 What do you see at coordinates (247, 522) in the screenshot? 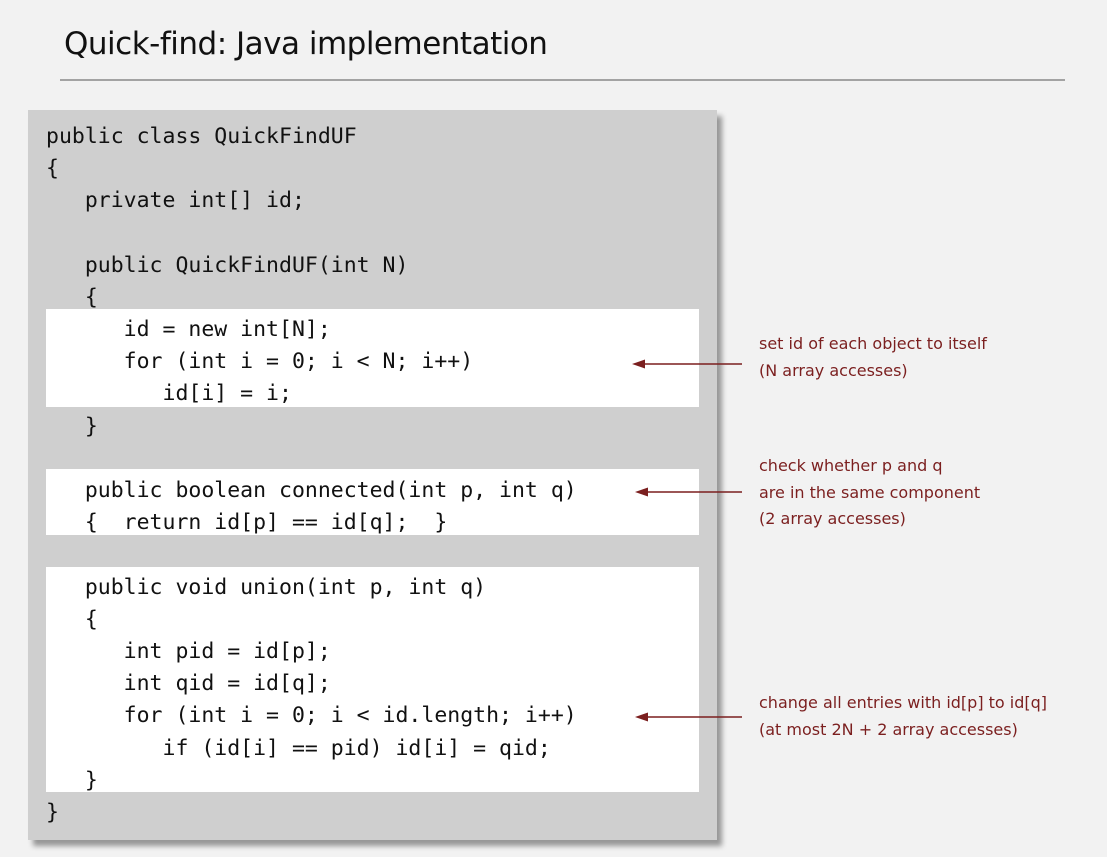
I see `code-line: { return id[p] == id[q]; }` at bounding box center [247, 522].